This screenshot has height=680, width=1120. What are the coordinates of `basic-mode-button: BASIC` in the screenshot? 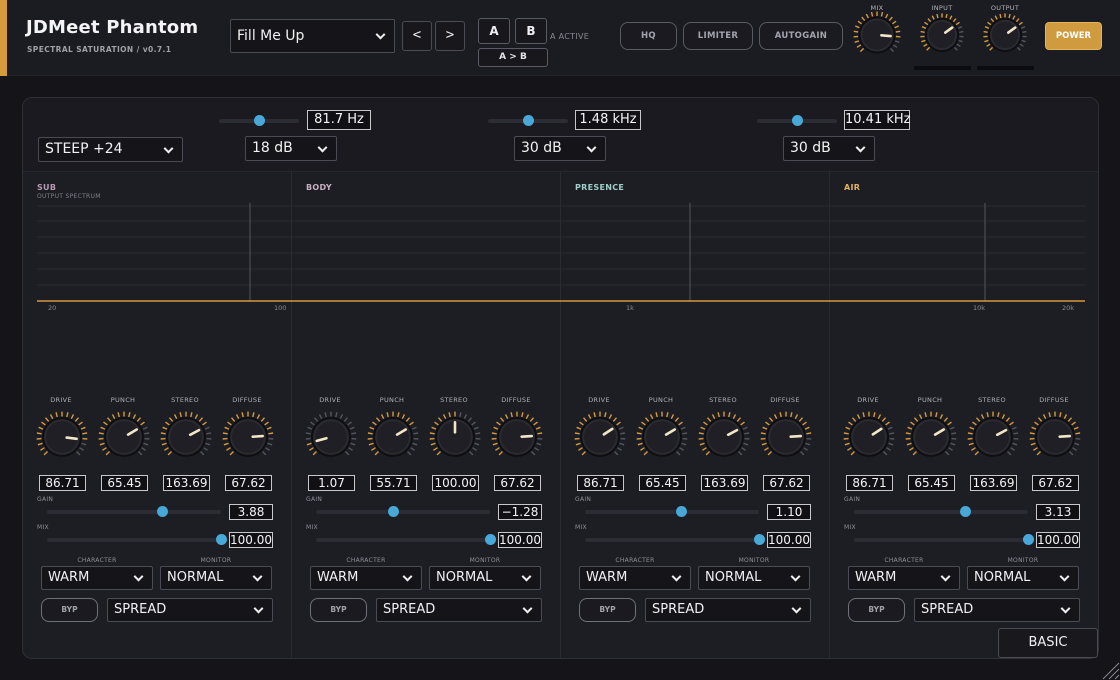 It's located at (1048, 643).